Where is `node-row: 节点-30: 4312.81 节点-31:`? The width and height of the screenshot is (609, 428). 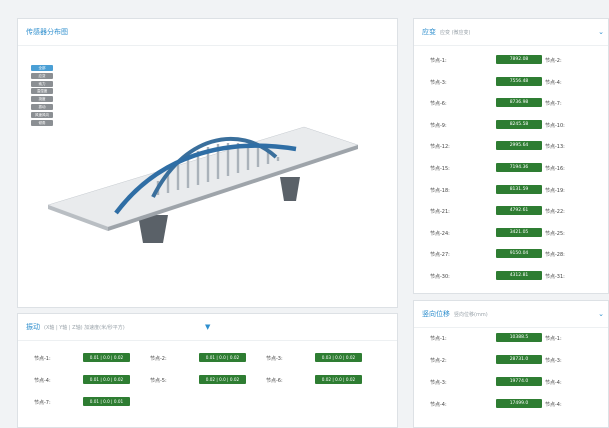 node-row: 节点-30: 4312.81 节点-31: is located at coordinates (511, 276).